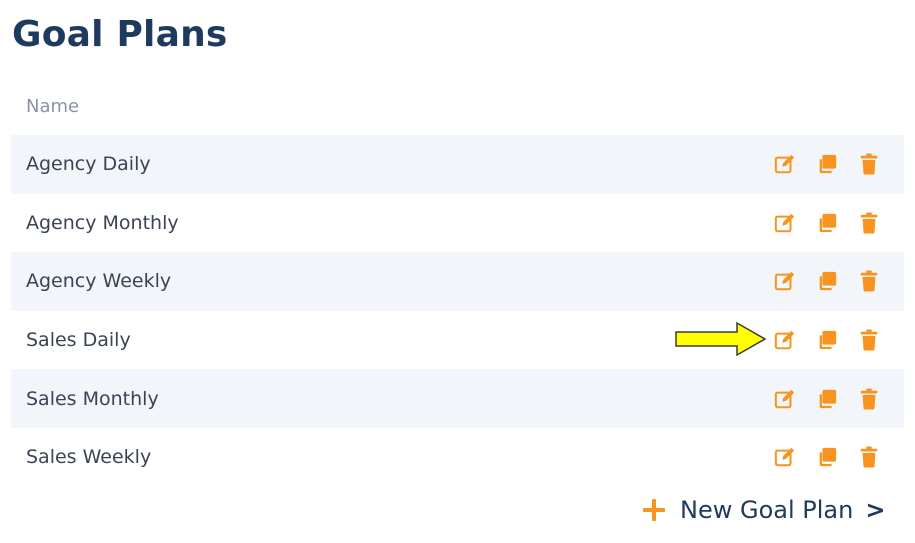  Describe the element at coordinates (120, 34) in the screenshot. I see `page-title: Goal Plans` at that location.